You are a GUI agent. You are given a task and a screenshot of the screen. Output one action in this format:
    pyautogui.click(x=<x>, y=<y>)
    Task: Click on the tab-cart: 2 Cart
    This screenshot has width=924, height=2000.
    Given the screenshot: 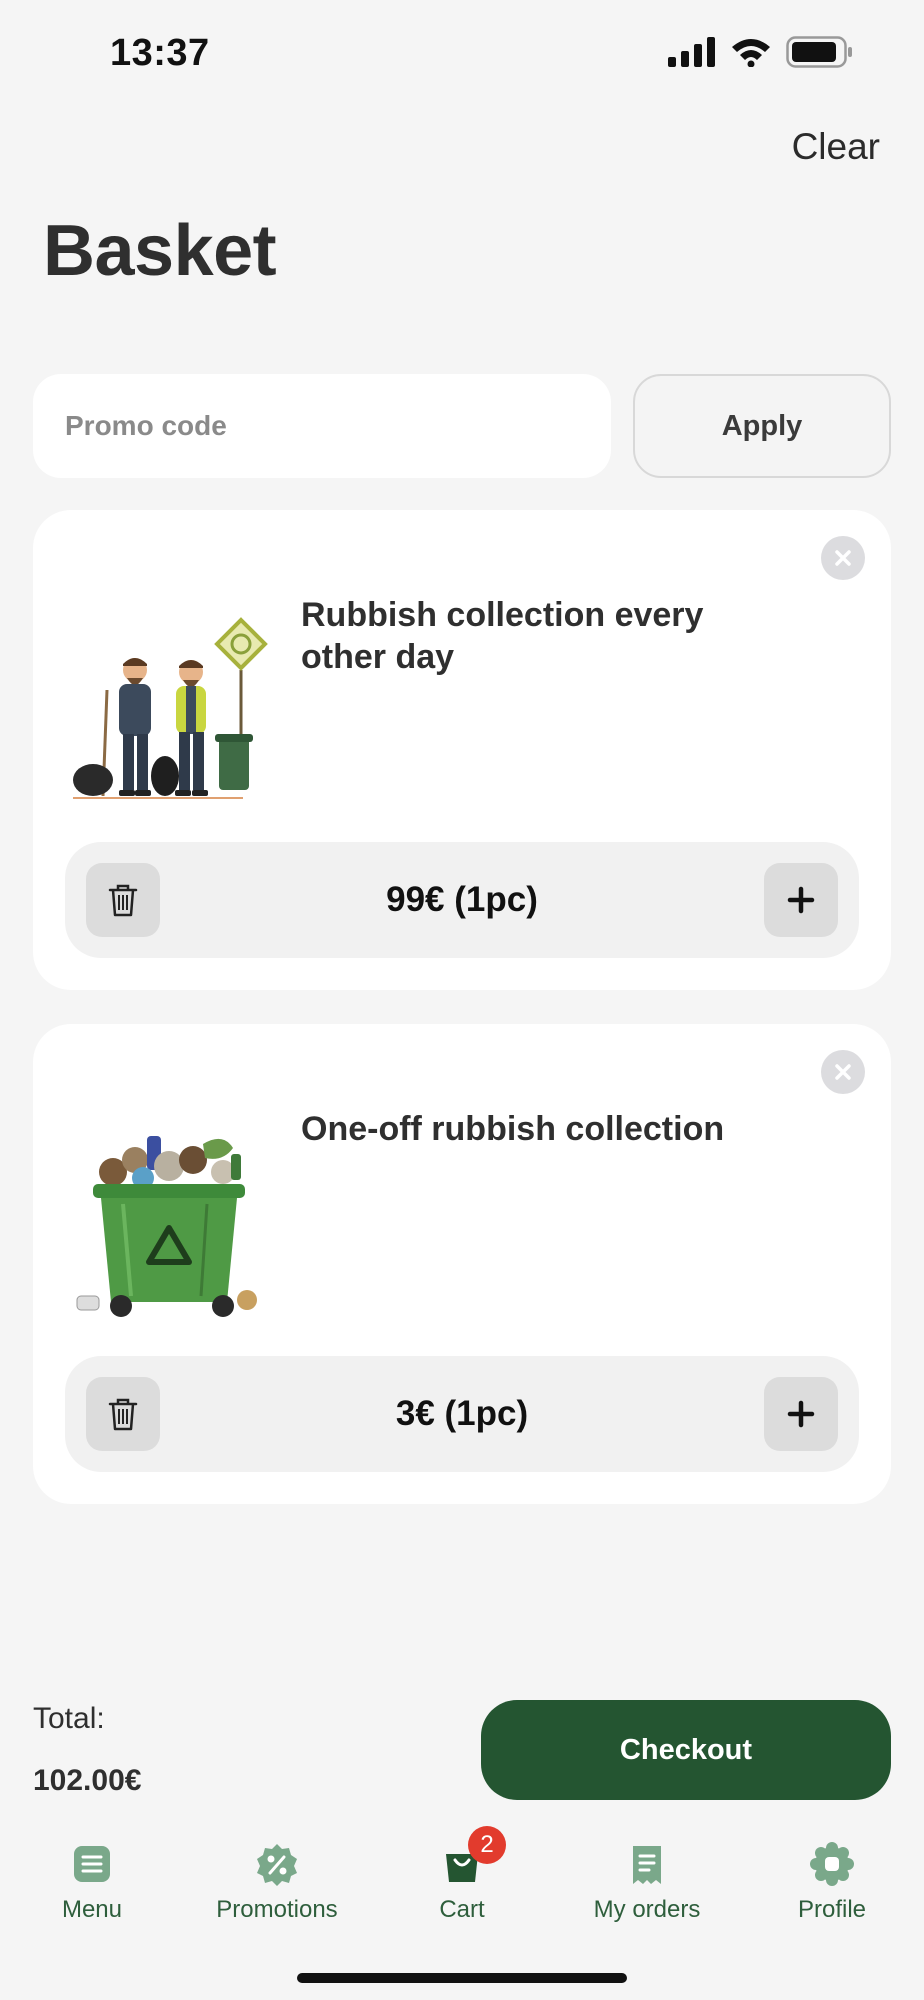 What is the action you would take?
    pyautogui.click(x=462, y=1883)
    